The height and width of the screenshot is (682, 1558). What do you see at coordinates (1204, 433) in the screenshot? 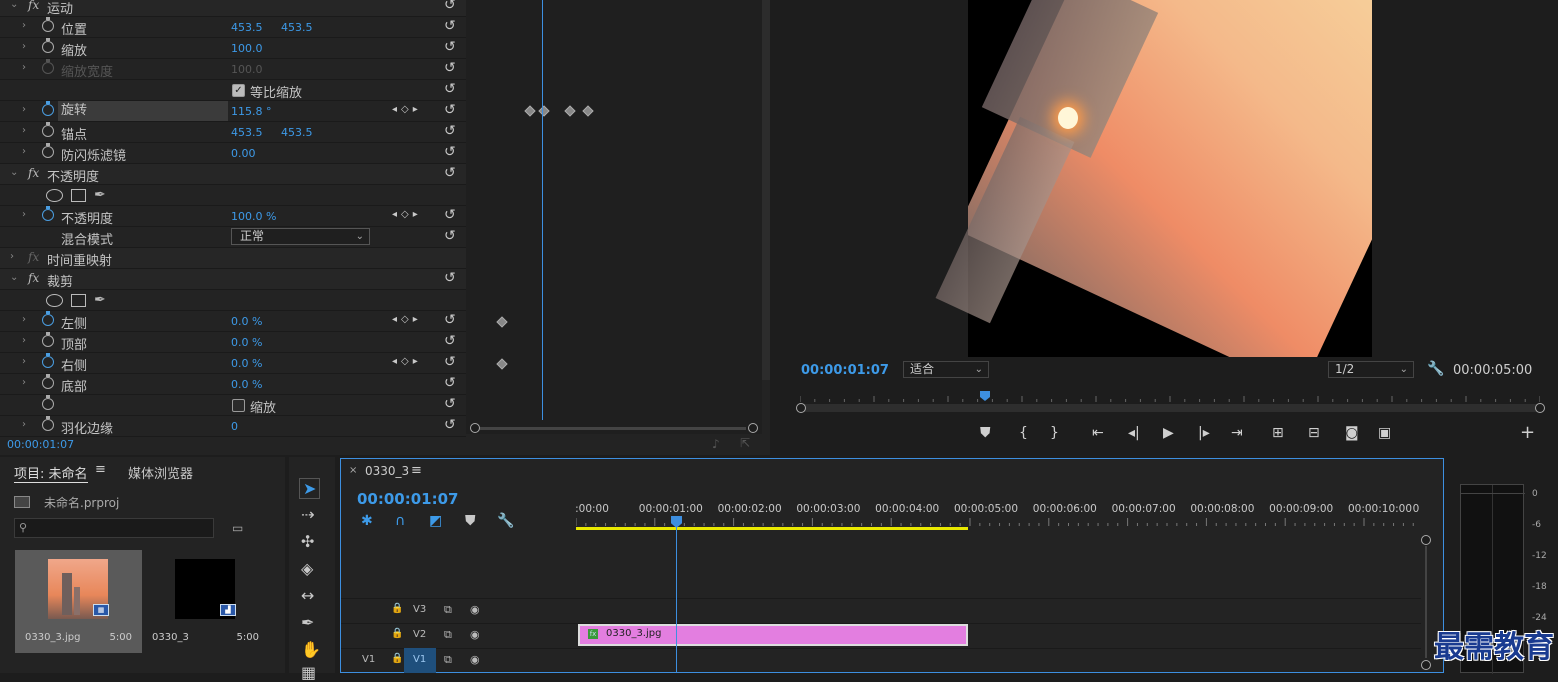
I see `step-forward-icon: |▸` at bounding box center [1204, 433].